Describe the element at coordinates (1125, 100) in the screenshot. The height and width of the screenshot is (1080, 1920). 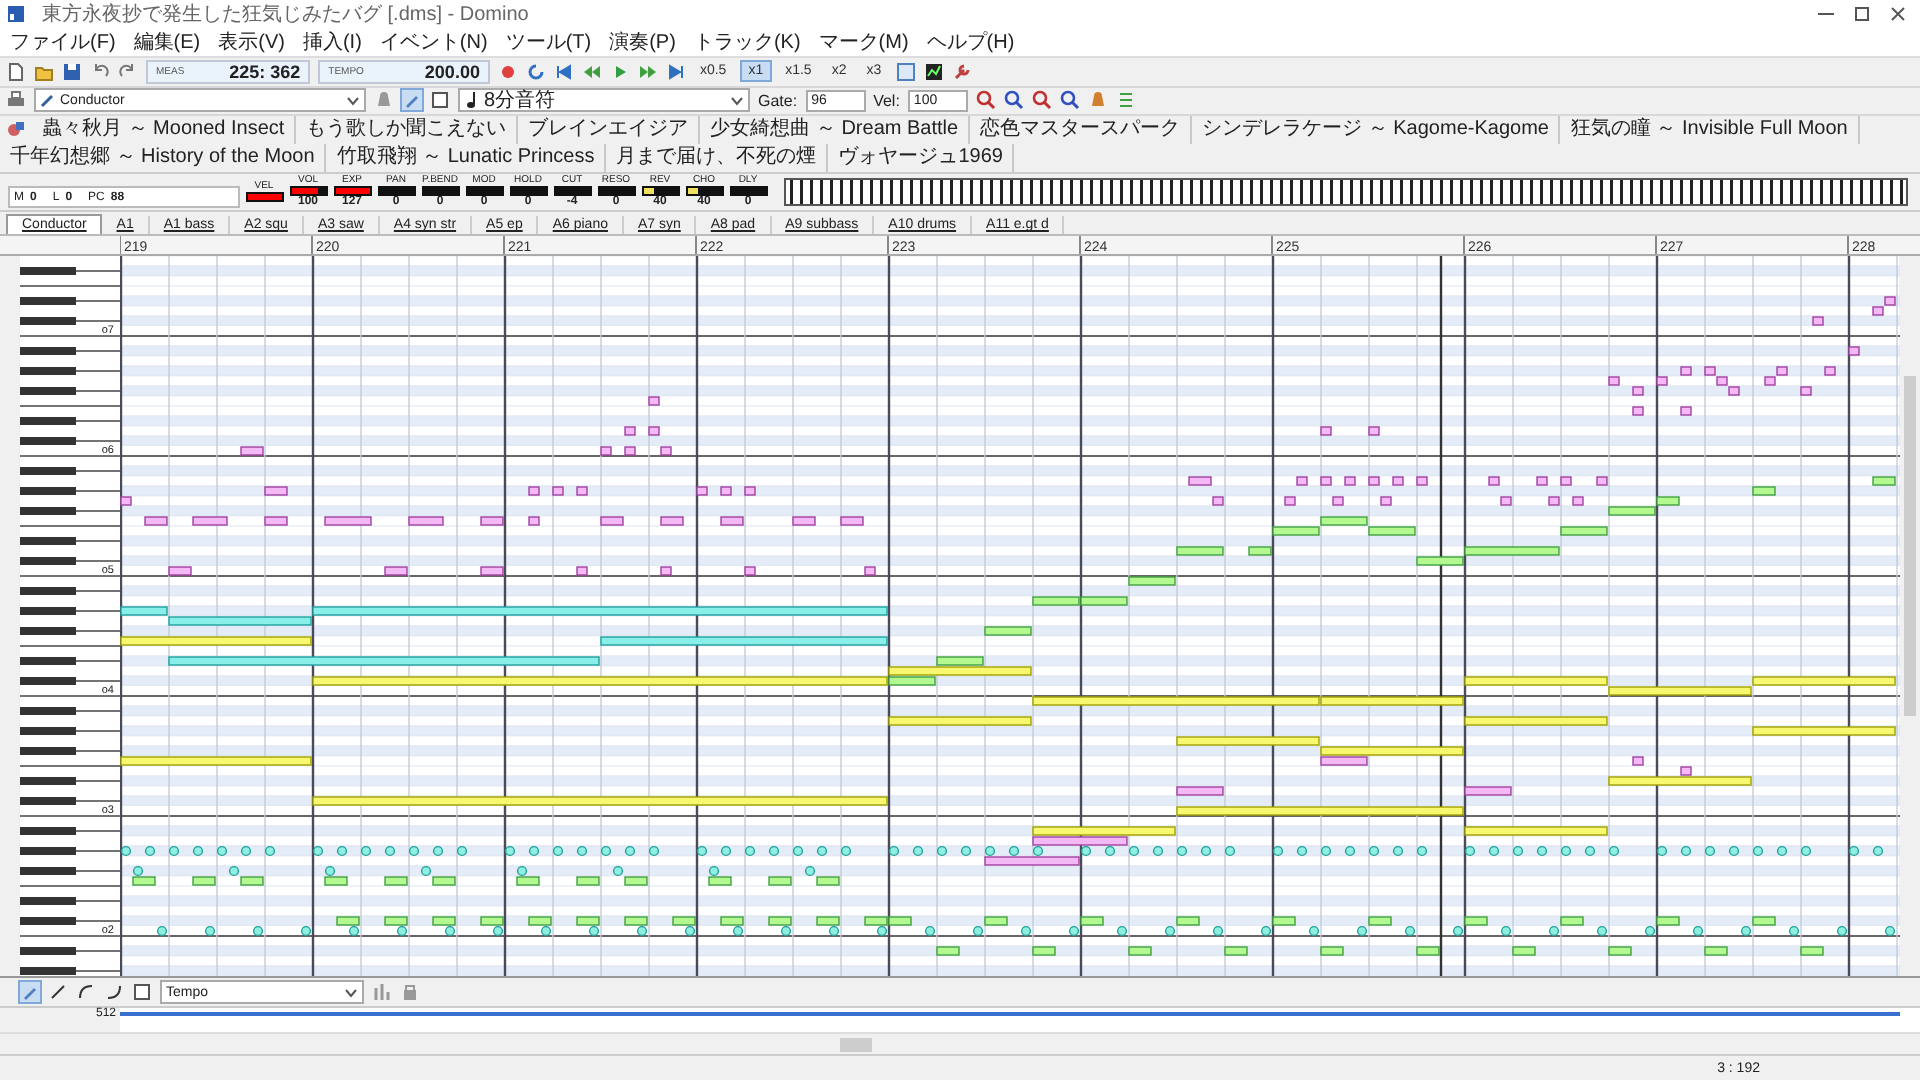
I see `list-icon` at that location.